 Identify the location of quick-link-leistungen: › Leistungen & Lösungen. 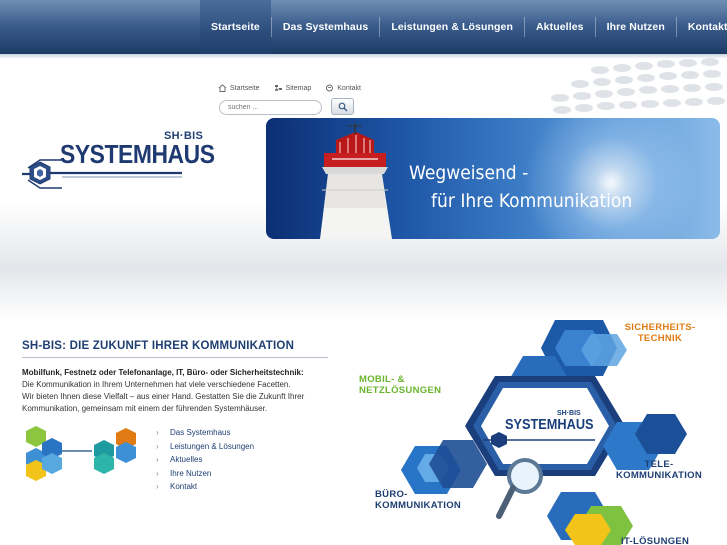
(205, 447).